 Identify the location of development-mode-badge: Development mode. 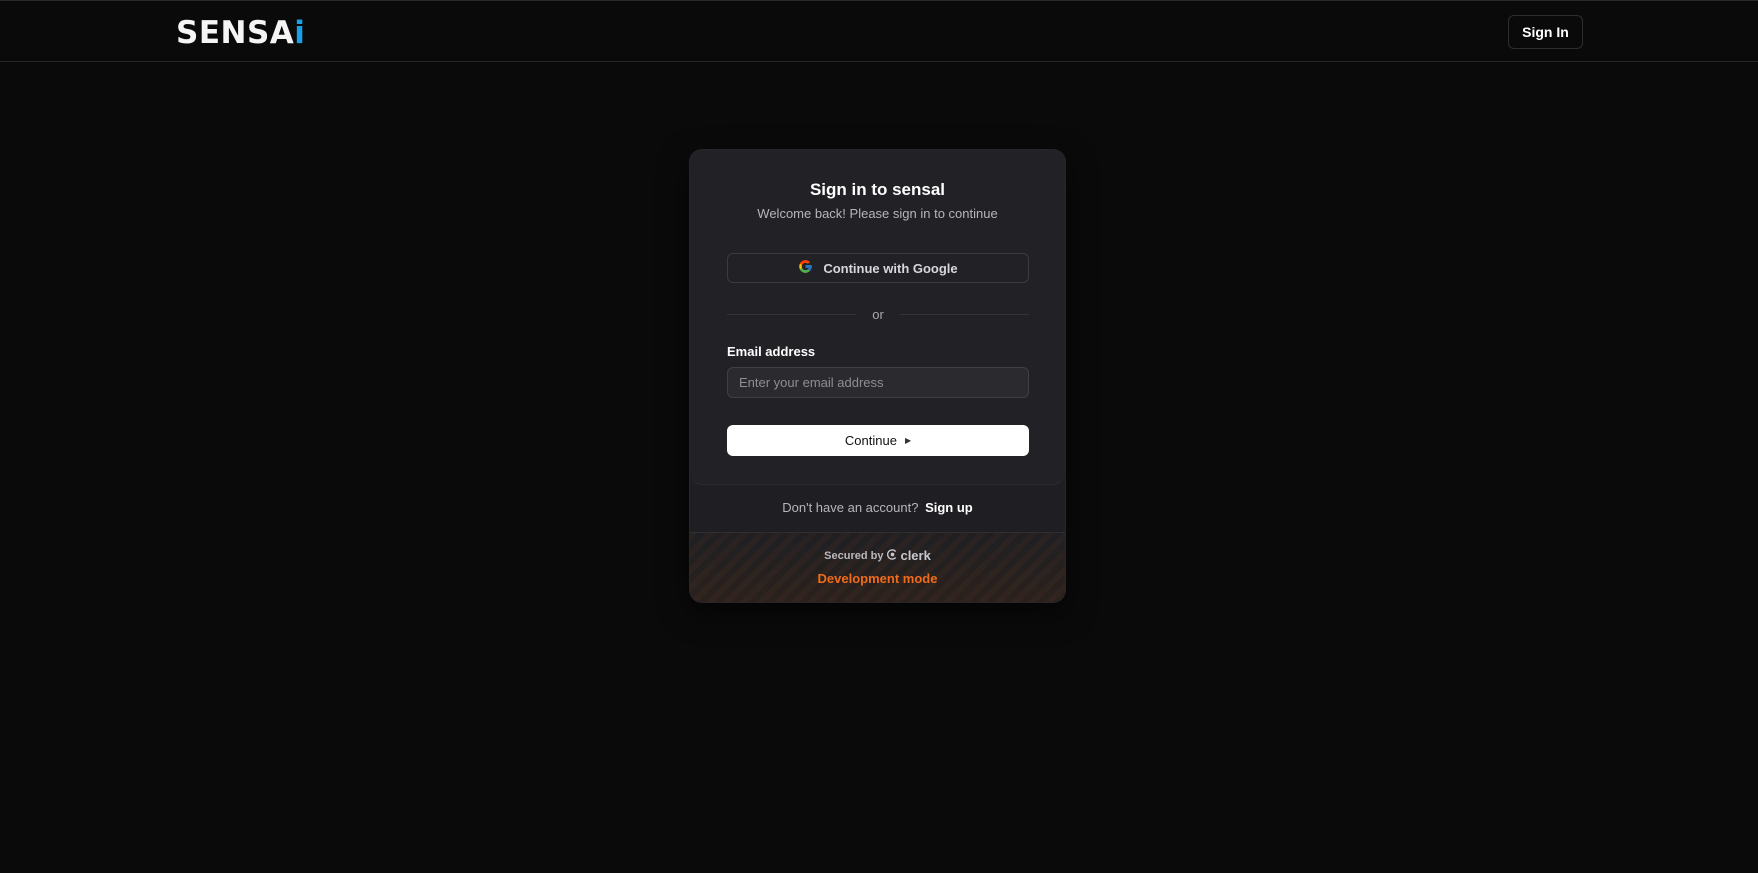
(877, 578).